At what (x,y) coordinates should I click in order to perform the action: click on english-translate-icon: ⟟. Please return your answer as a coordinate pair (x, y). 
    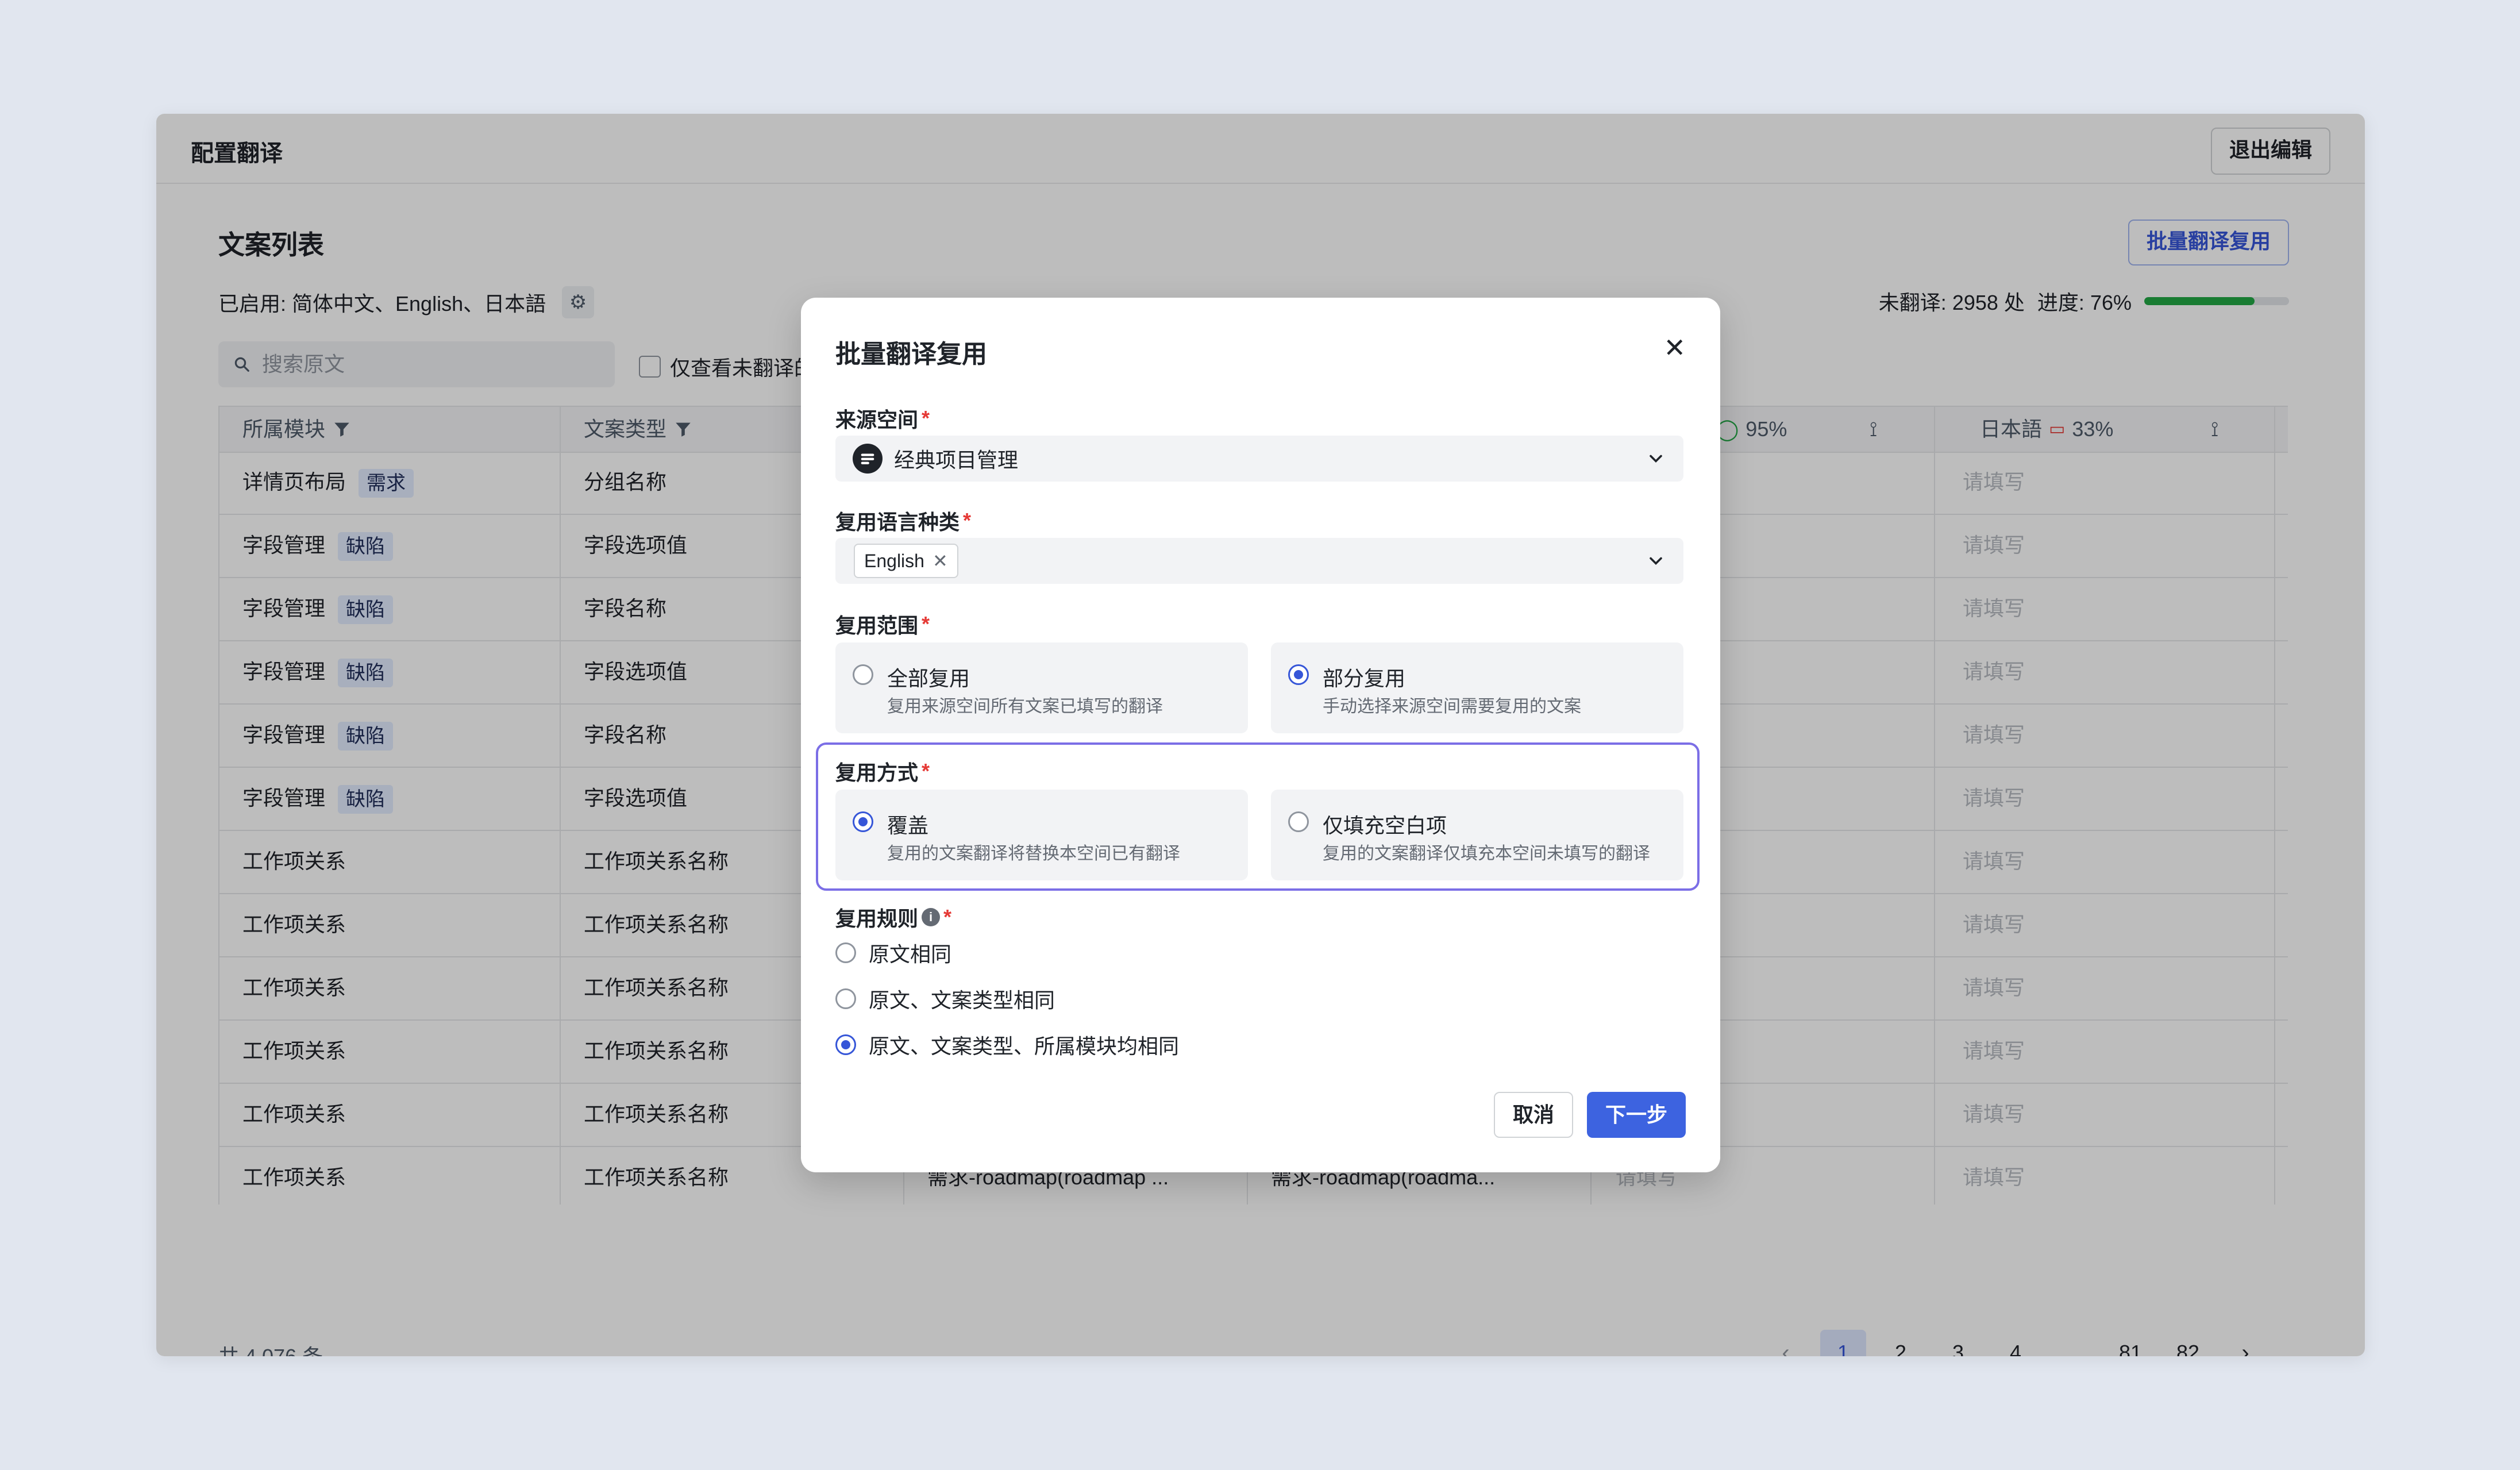
    Looking at the image, I should click on (1874, 429).